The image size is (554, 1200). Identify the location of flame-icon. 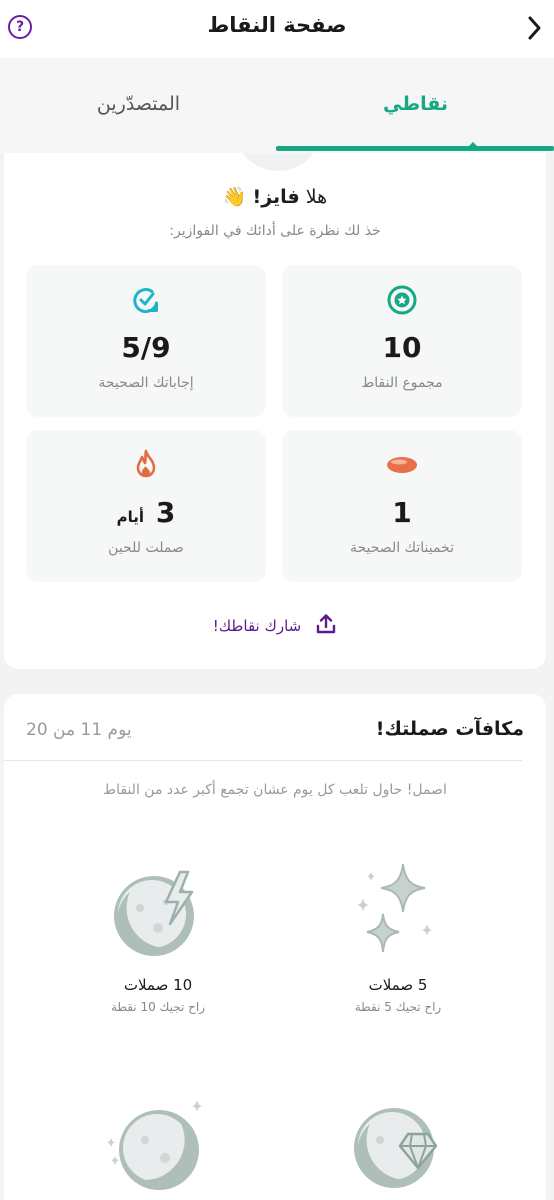
(146, 465).